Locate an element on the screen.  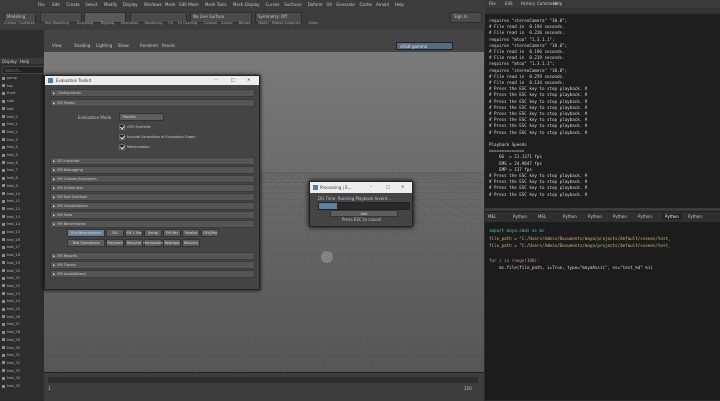
menu-item-windows: Windows is located at coordinates (153, 4).